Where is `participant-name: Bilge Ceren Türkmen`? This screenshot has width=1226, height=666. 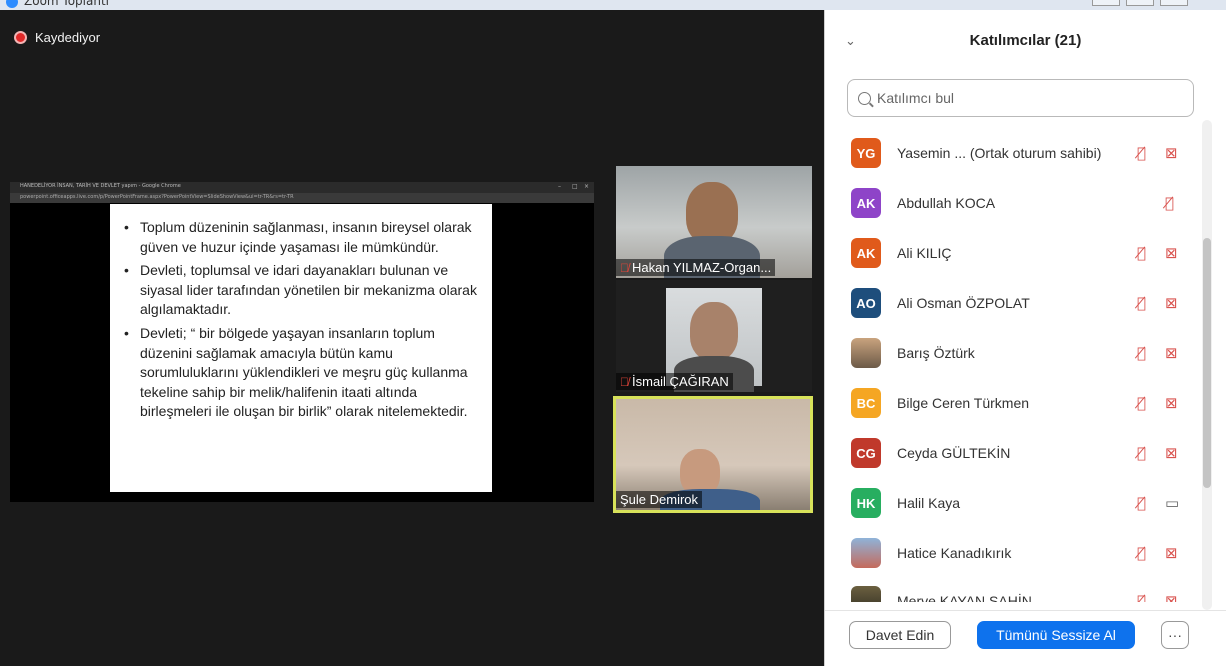
participant-name: Bilge Ceren Türkmen is located at coordinates (963, 403).